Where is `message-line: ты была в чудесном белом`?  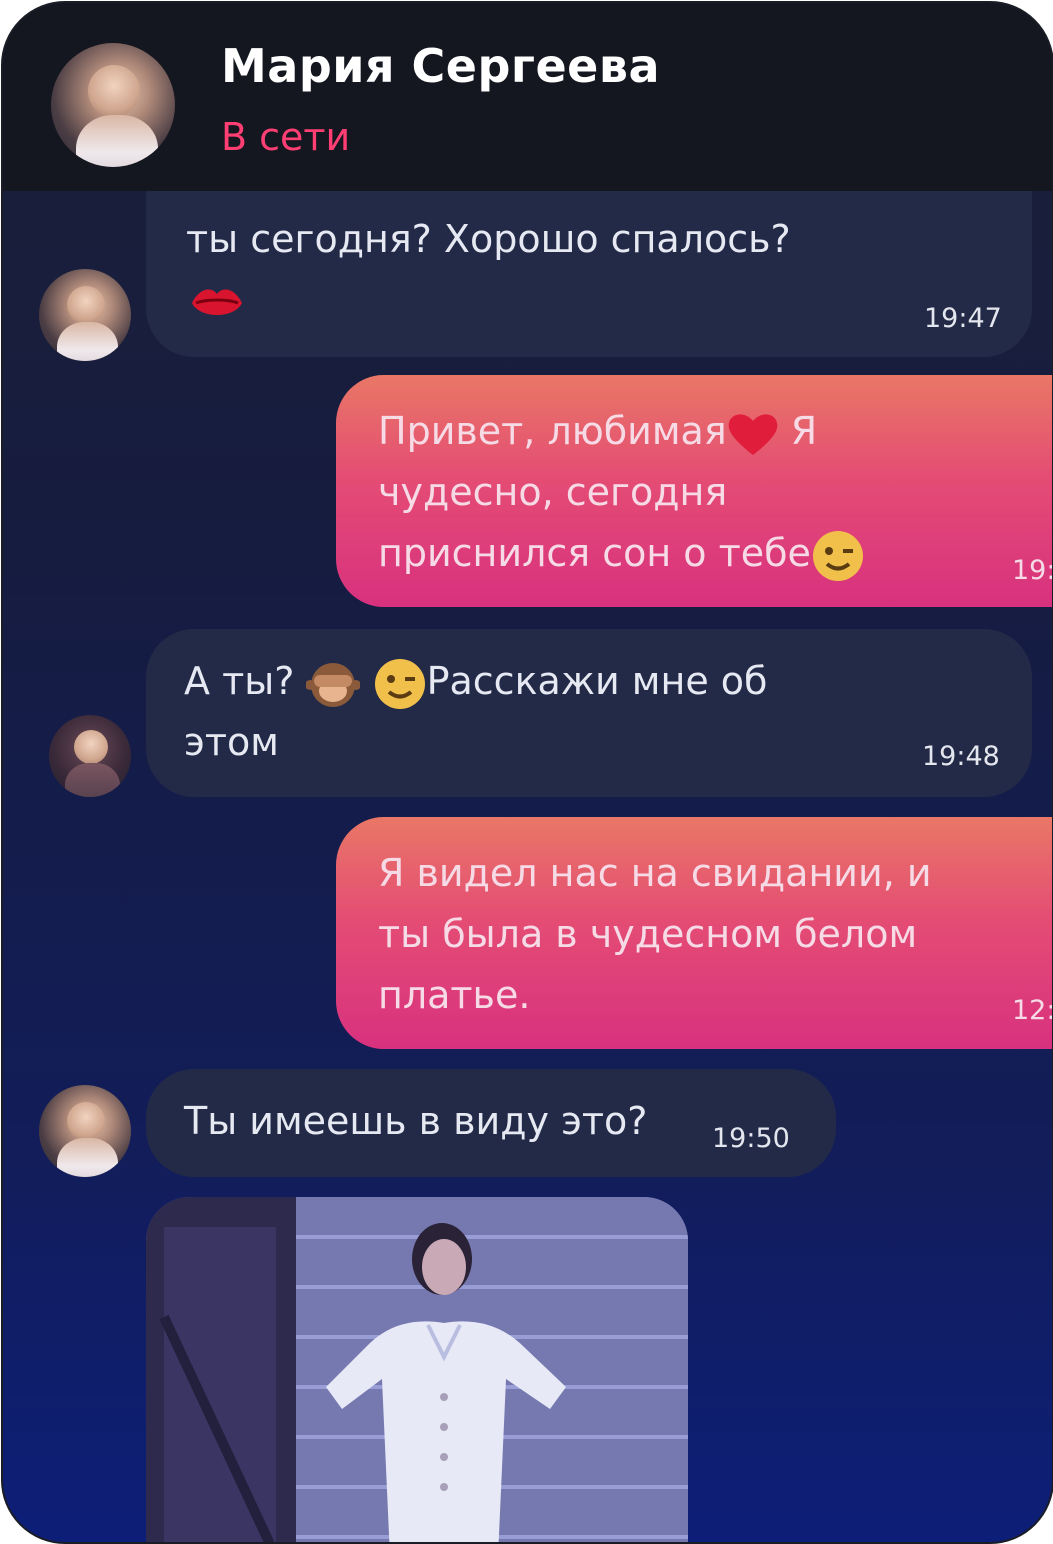 message-line: ты была в чудесном белом is located at coordinates (648, 934).